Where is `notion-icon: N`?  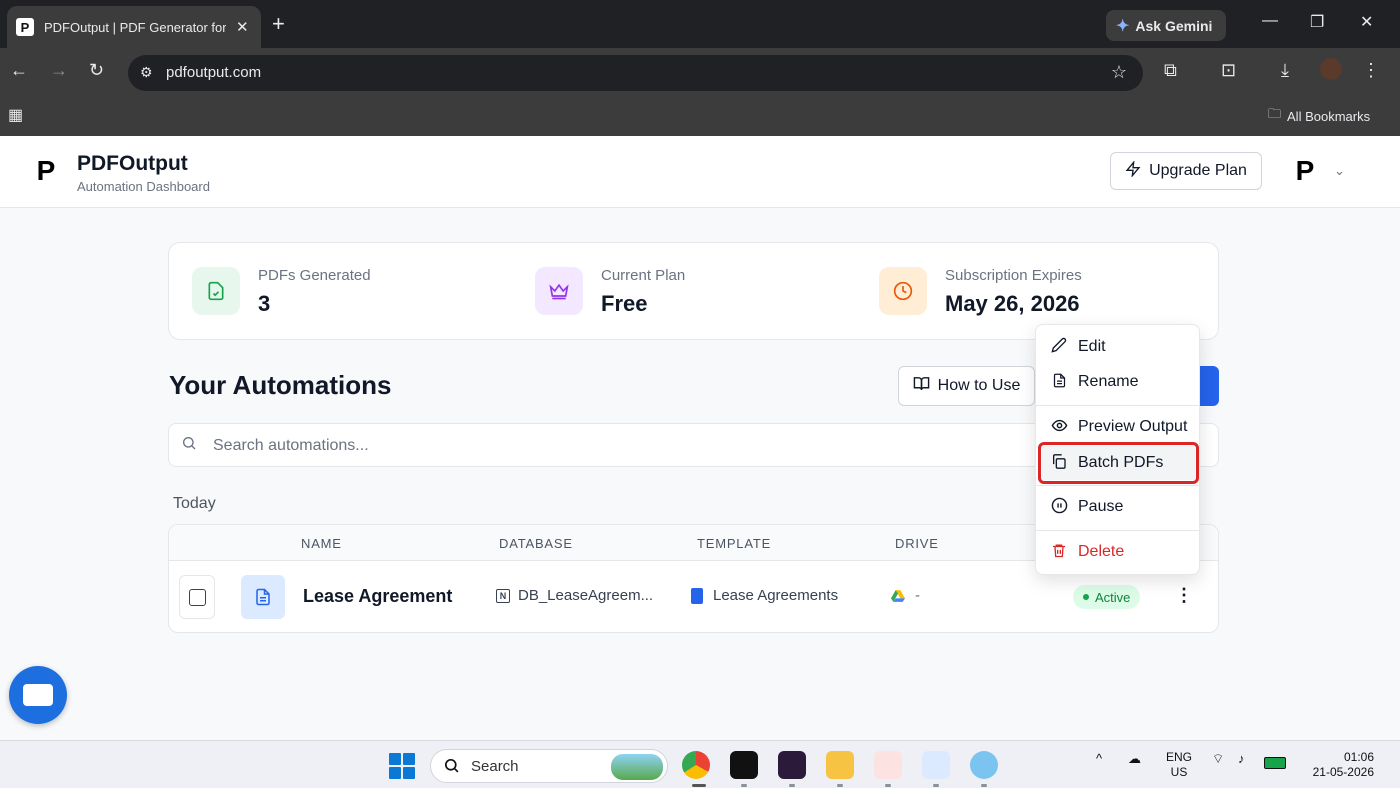 notion-icon: N is located at coordinates (503, 595).